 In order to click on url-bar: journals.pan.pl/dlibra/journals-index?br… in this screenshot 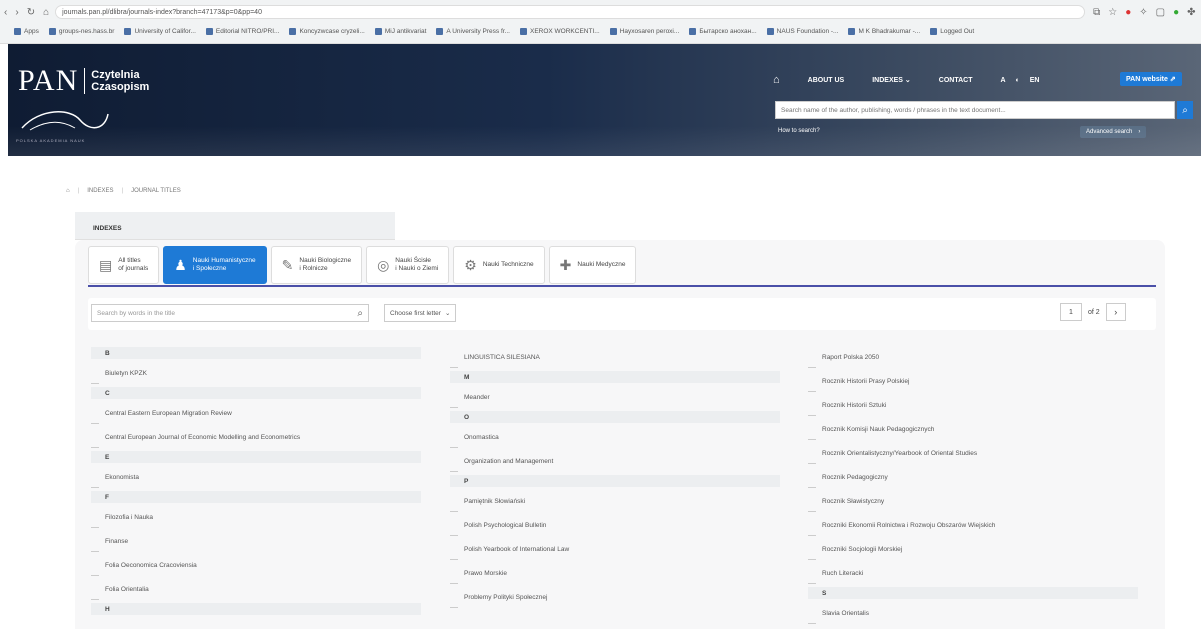, I will do `click(570, 12)`.